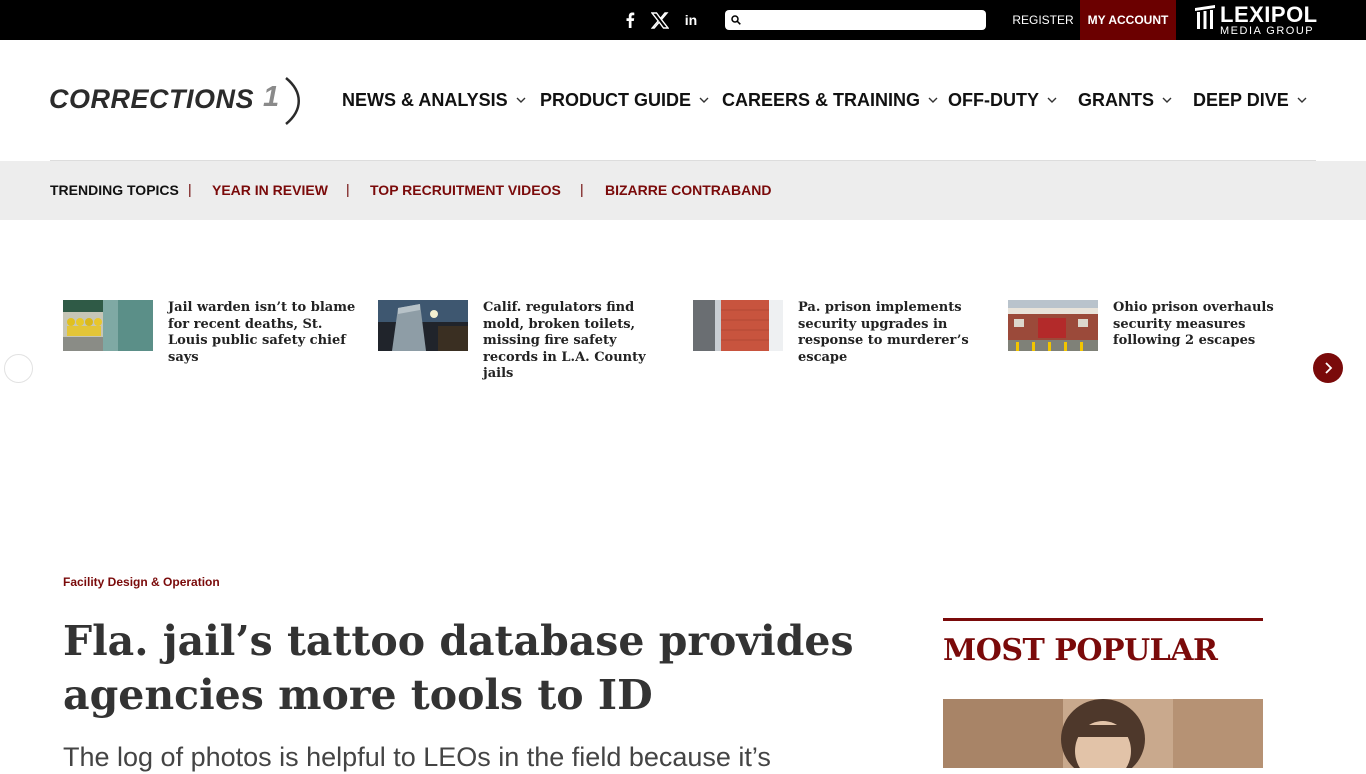 Image resolution: width=1366 pixels, height=774 pixels. What do you see at coordinates (141, 582) in the screenshot?
I see `article-category-link: Facility Design & Operation` at bounding box center [141, 582].